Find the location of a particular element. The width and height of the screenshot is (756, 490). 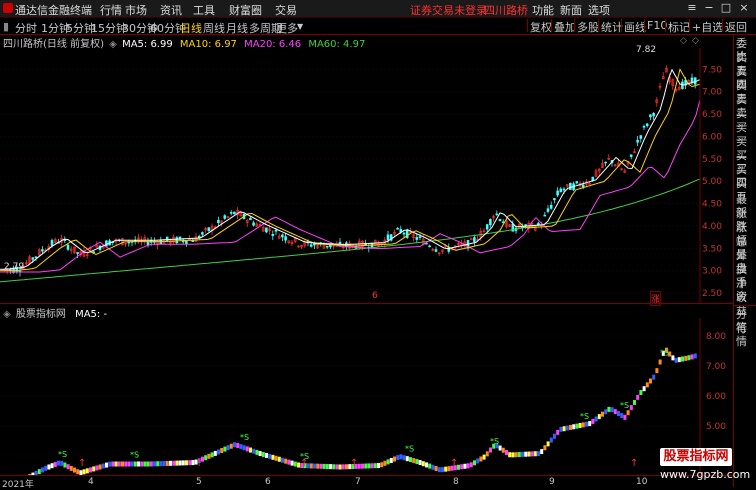

tab-hangqing: 行情 is located at coordinates (746, 335).